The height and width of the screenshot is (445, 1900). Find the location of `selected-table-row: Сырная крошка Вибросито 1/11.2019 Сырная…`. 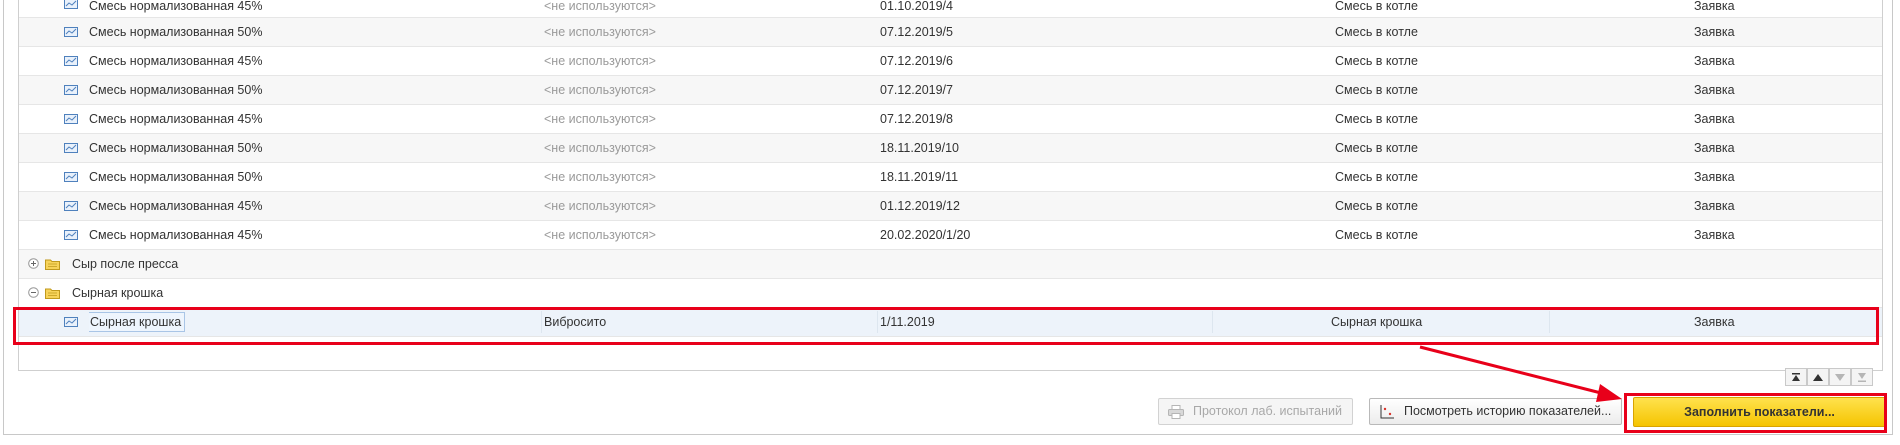

selected-table-row: Сырная крошка Вибросито 1/11.2019 Сырная… is located at coordinates (950, 322).